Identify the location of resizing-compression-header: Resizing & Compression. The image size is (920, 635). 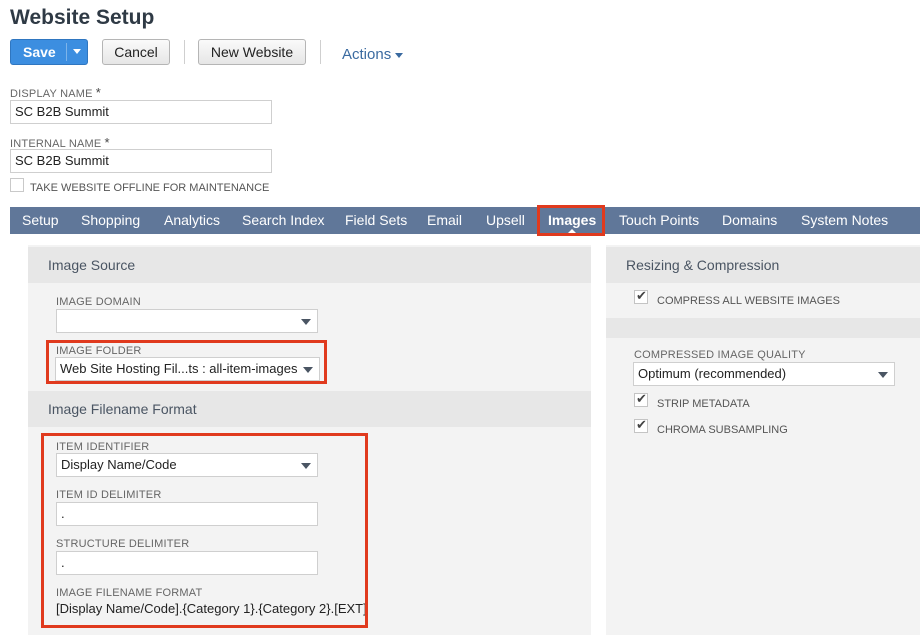
(763, 265).